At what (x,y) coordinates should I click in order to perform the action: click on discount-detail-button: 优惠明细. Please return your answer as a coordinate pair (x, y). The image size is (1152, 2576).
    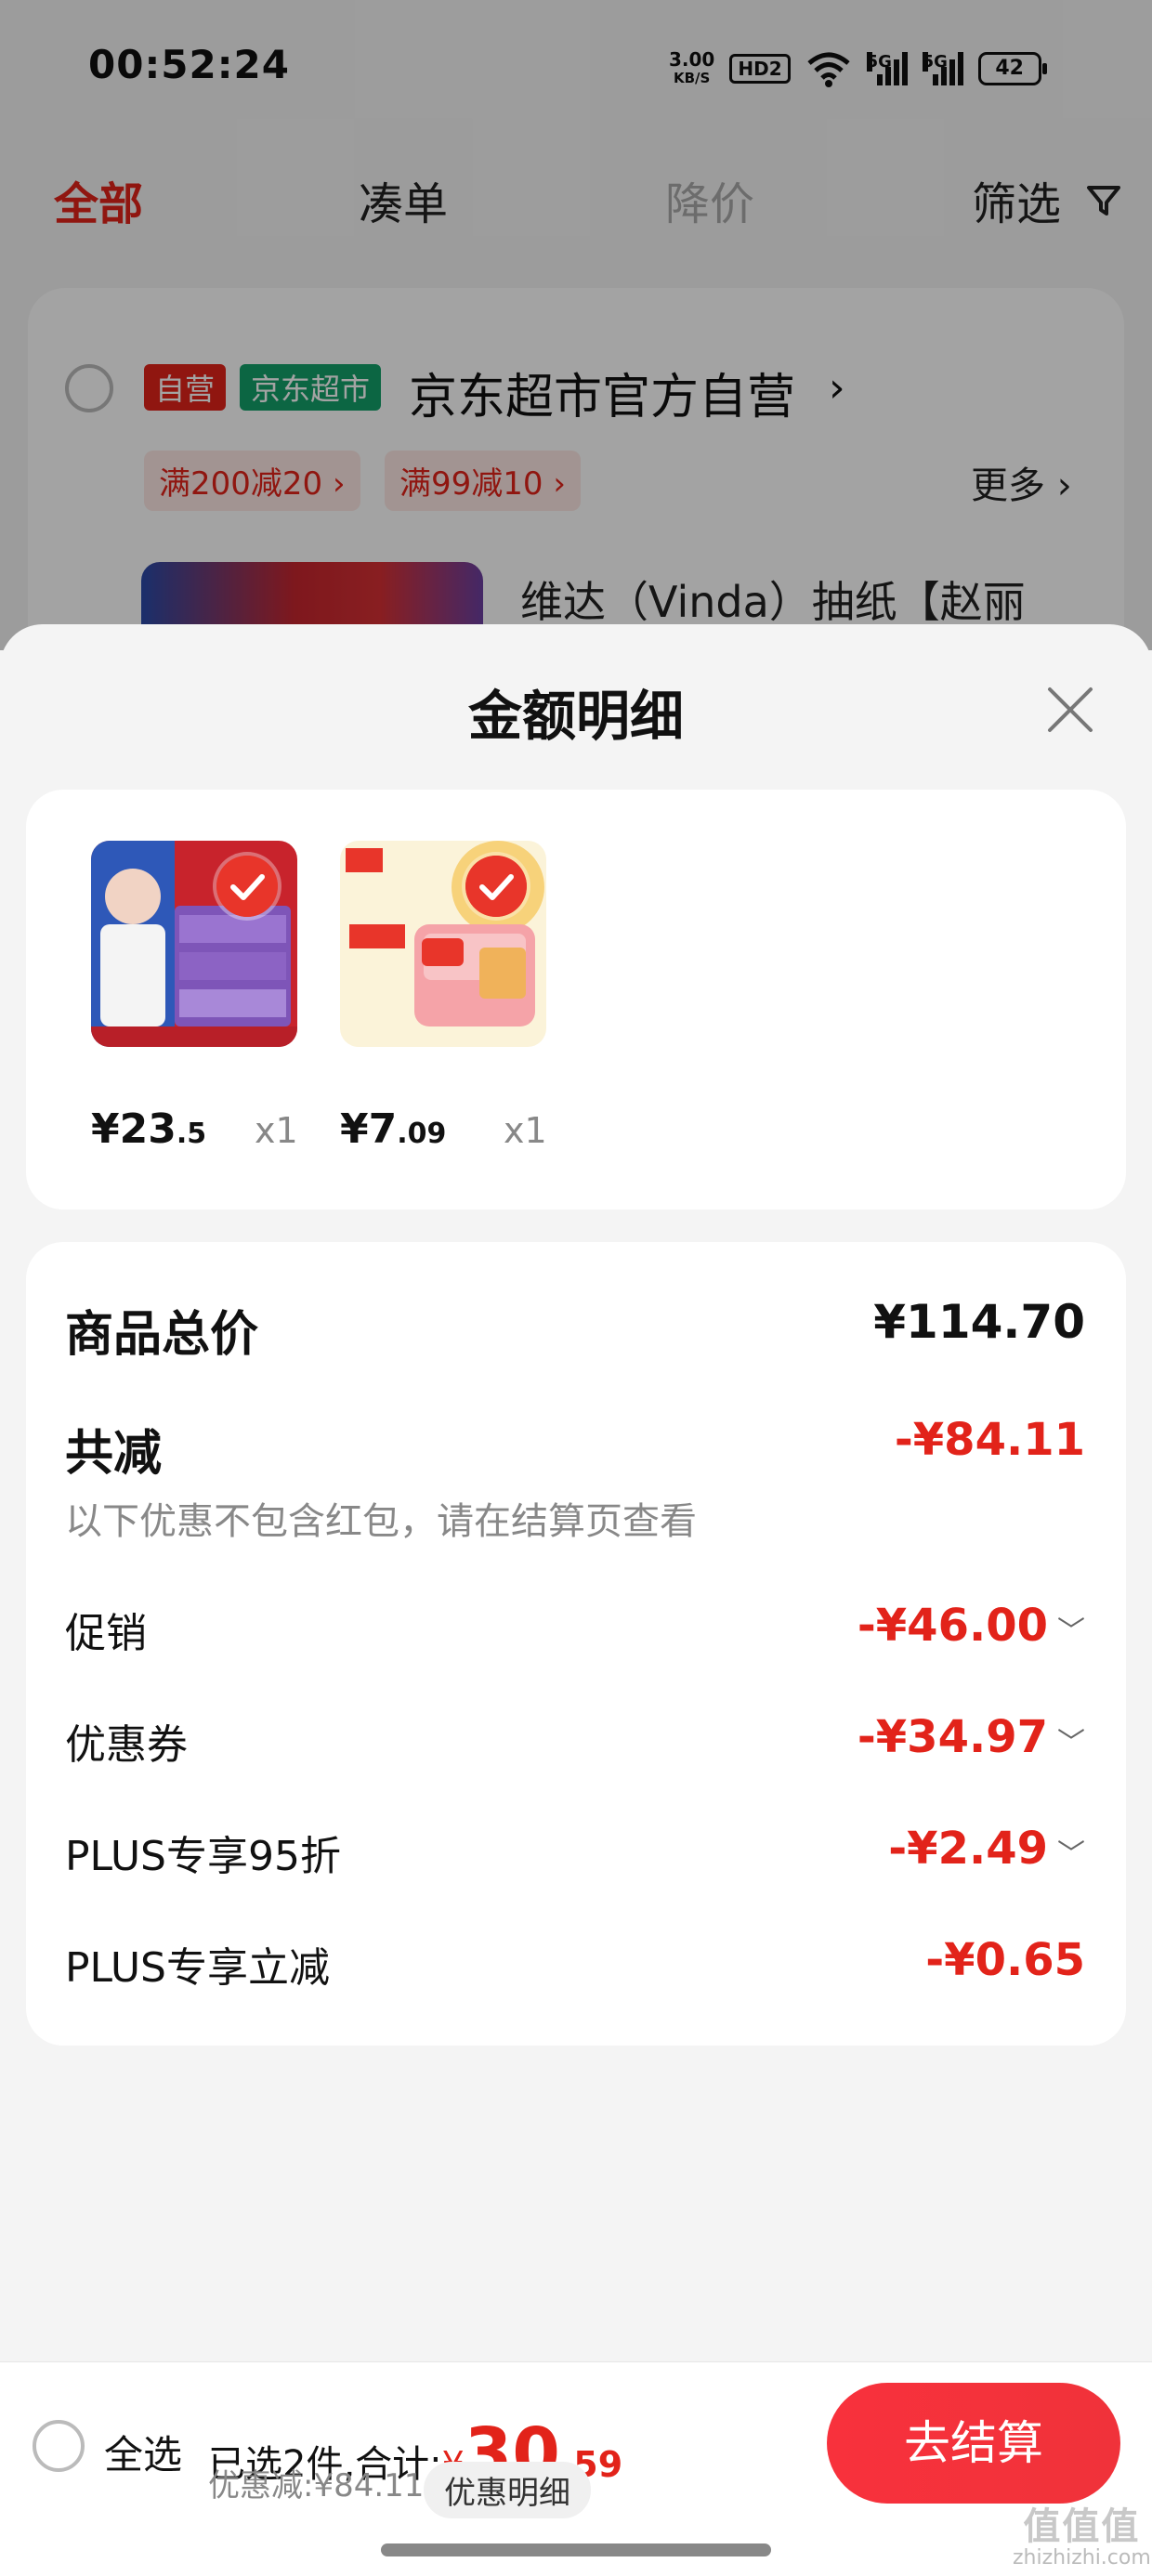
    Looking at the image, I should click on (507, 2490).